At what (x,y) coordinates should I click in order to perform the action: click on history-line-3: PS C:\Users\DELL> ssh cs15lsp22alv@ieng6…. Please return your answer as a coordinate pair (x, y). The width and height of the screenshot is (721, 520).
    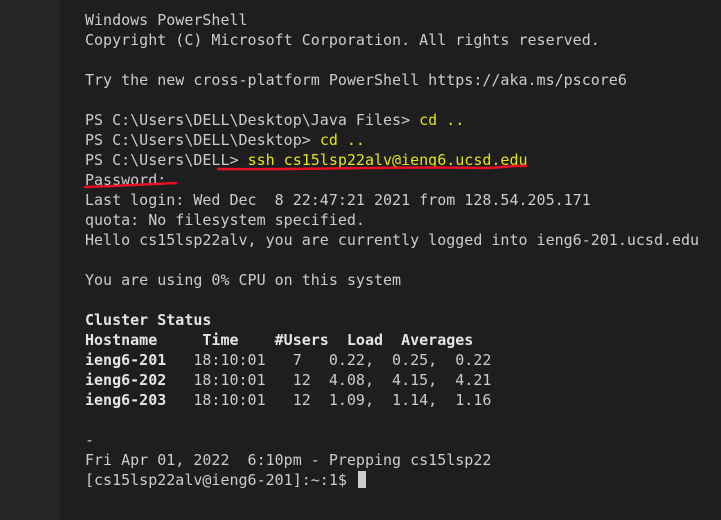
    Looking at the image, I should click on (306, 160).